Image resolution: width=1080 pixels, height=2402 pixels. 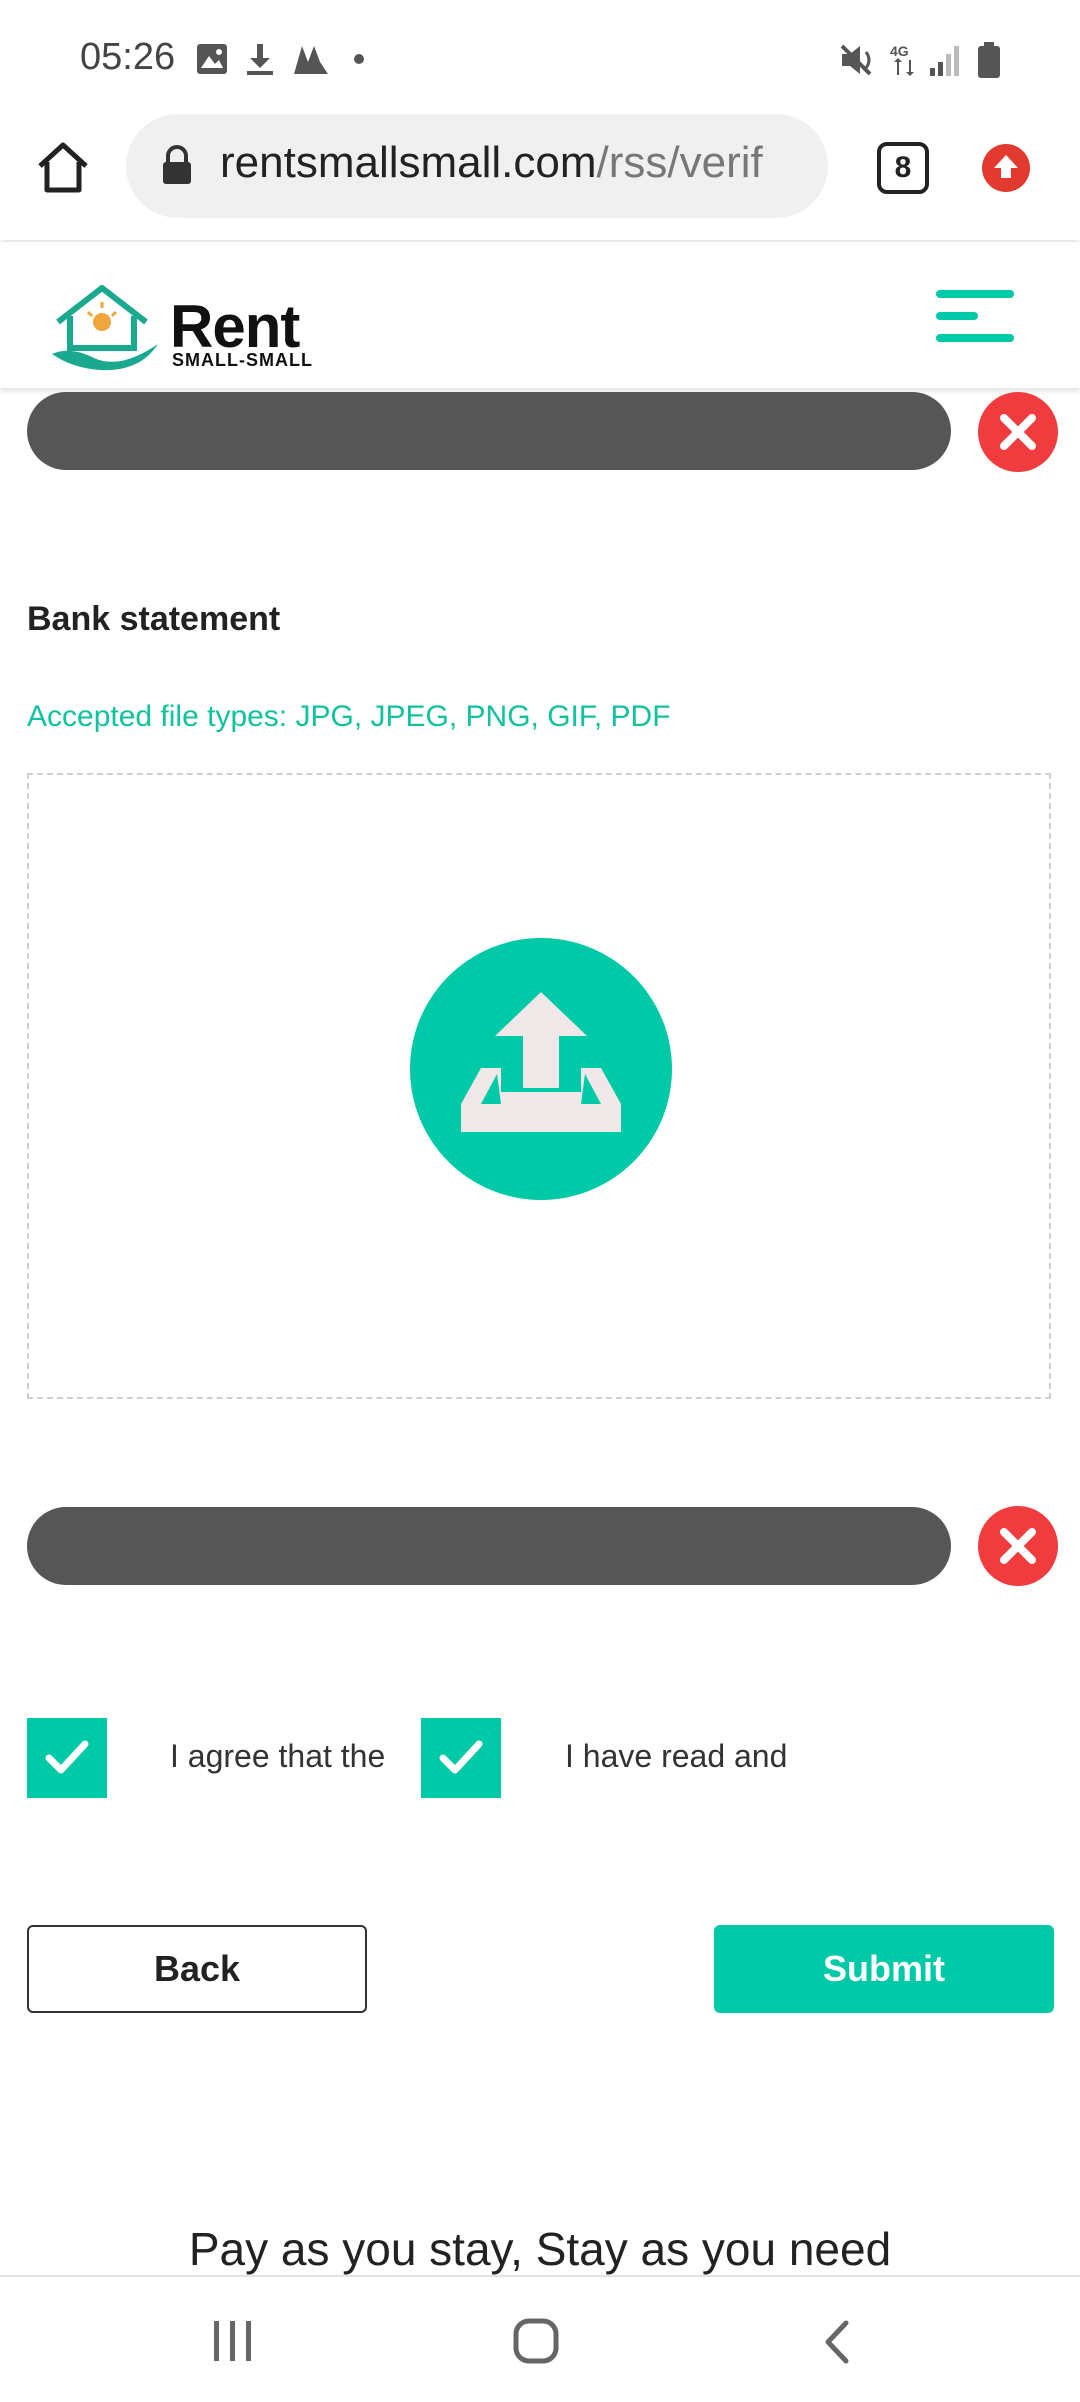 What do you see at coordinates (540, 2249) in the screenshot?
I see `footer-tagline: Pay as you stay, Stay as you need` at bounding box center [540, 2249].